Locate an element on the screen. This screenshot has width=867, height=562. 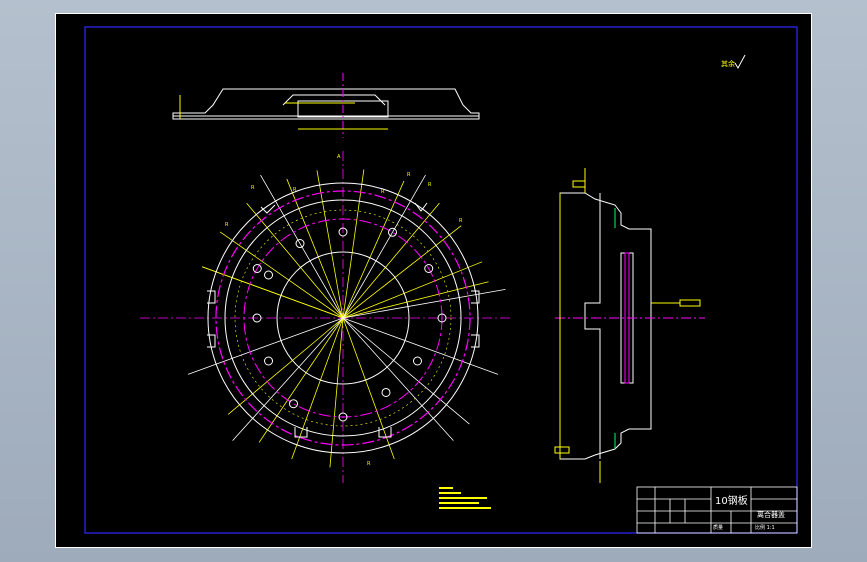
surface-finish-text: 其余 is located at coordinates (728, 63).